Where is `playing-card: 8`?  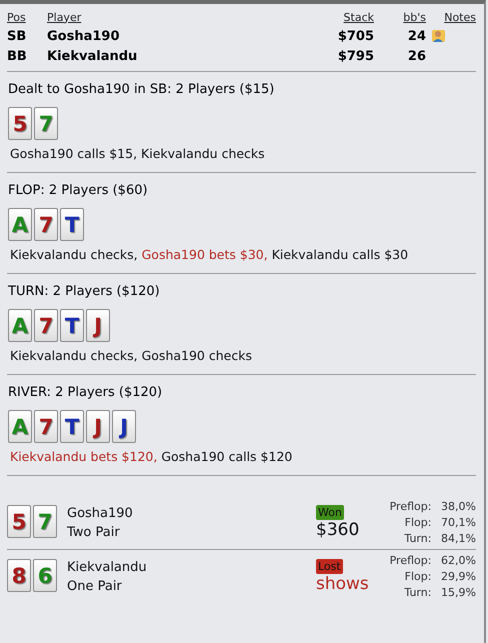
playing-card: 8 is located at coordinates (19, 575).